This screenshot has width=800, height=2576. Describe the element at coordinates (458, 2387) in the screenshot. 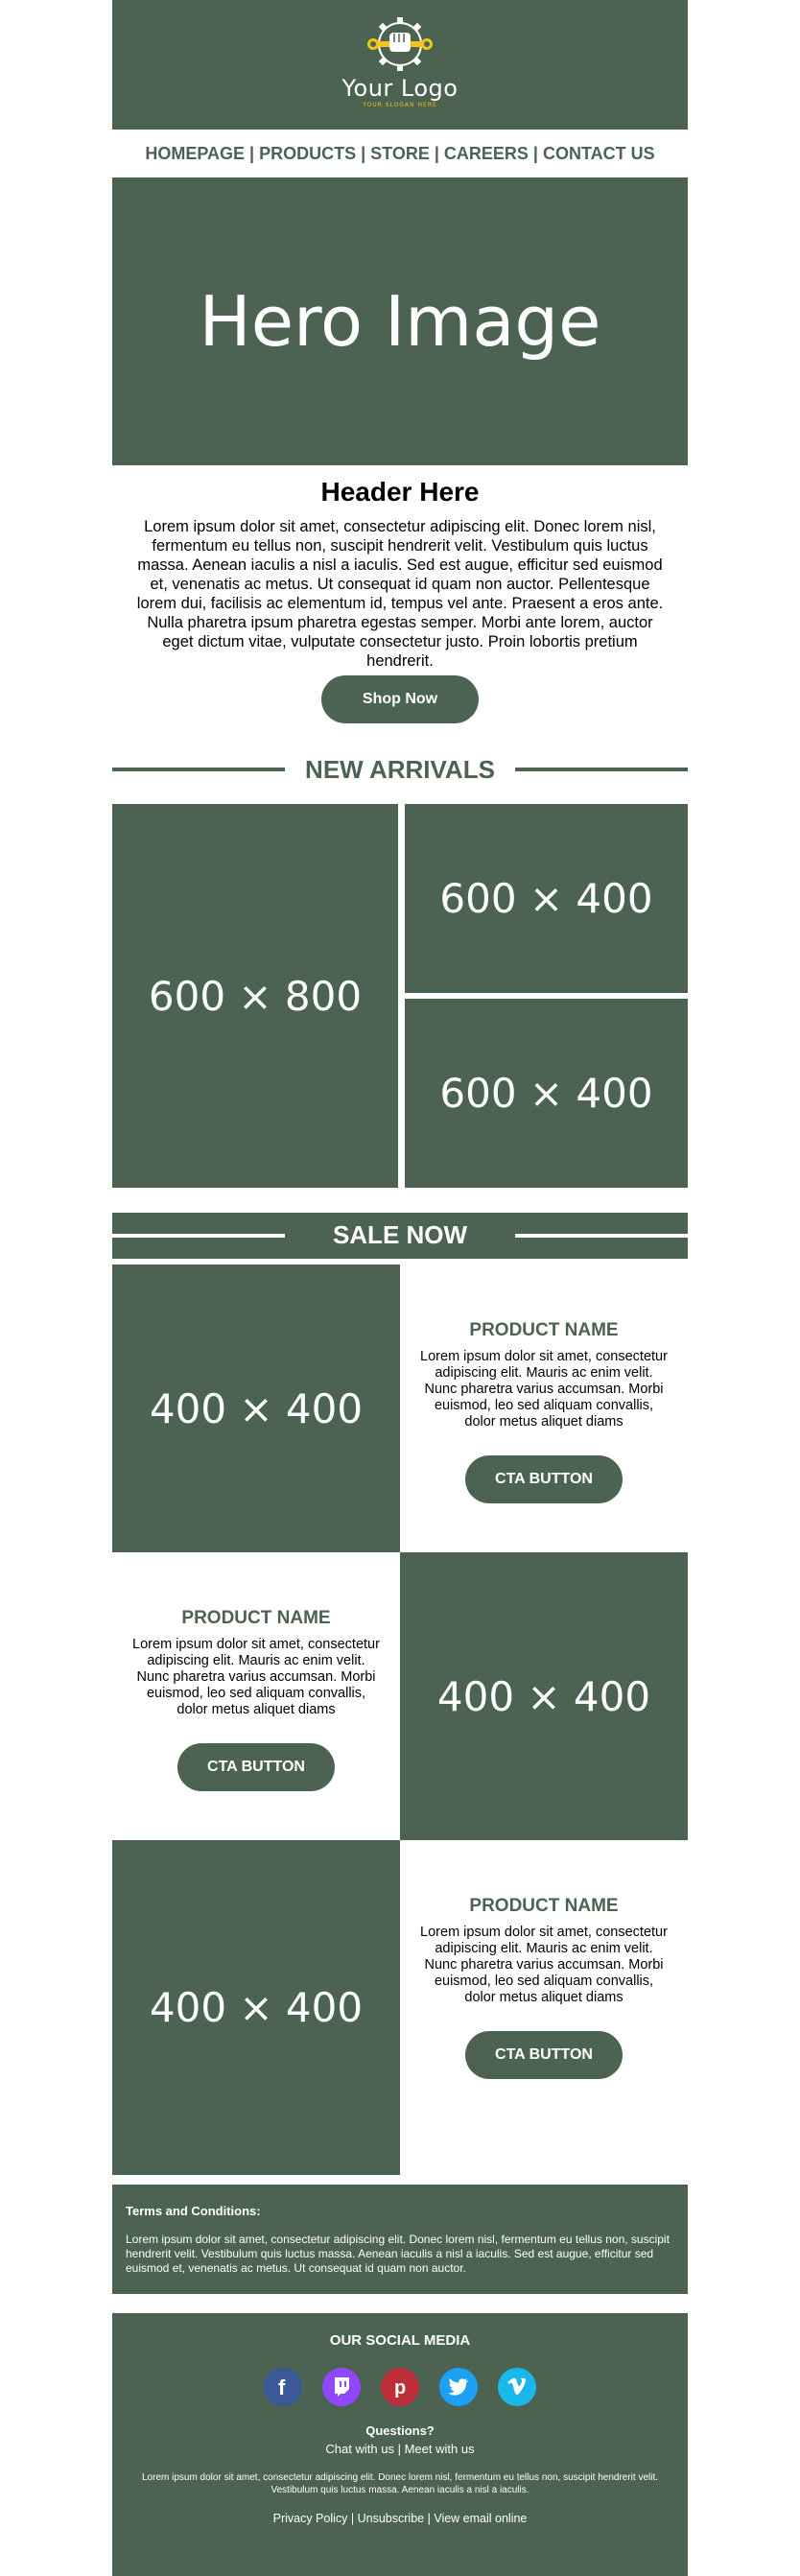

I see `twitter-icon` at that location.